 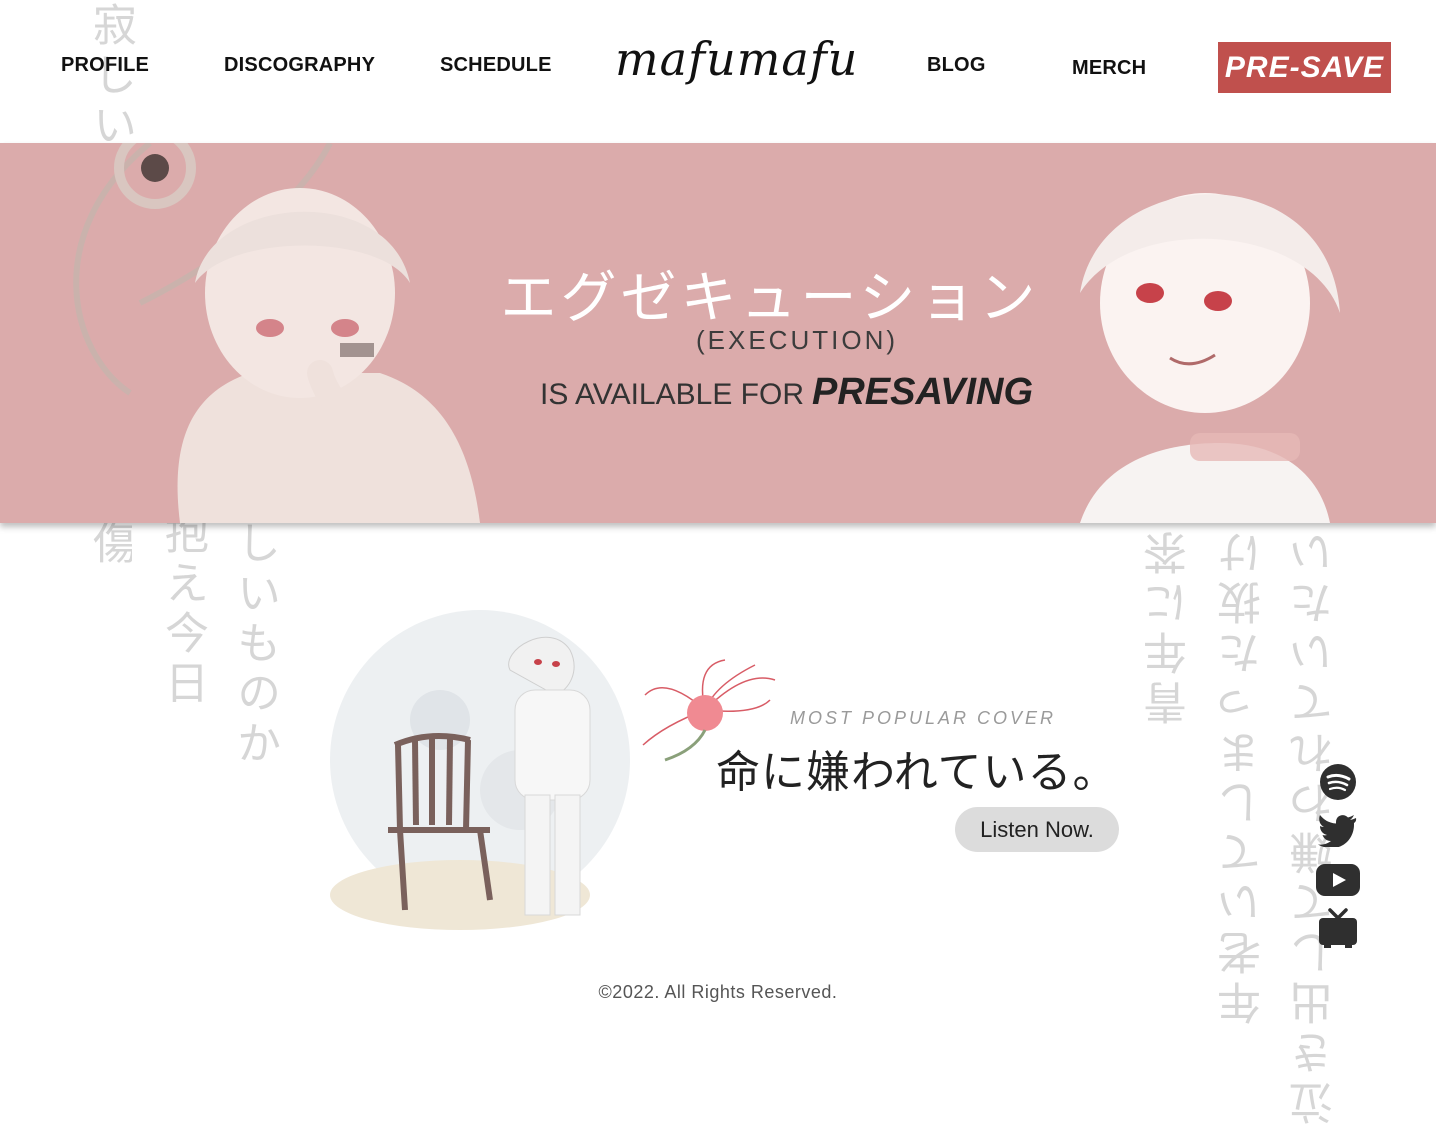 I want to click on youtube-link, so click(x=1338, y=880).